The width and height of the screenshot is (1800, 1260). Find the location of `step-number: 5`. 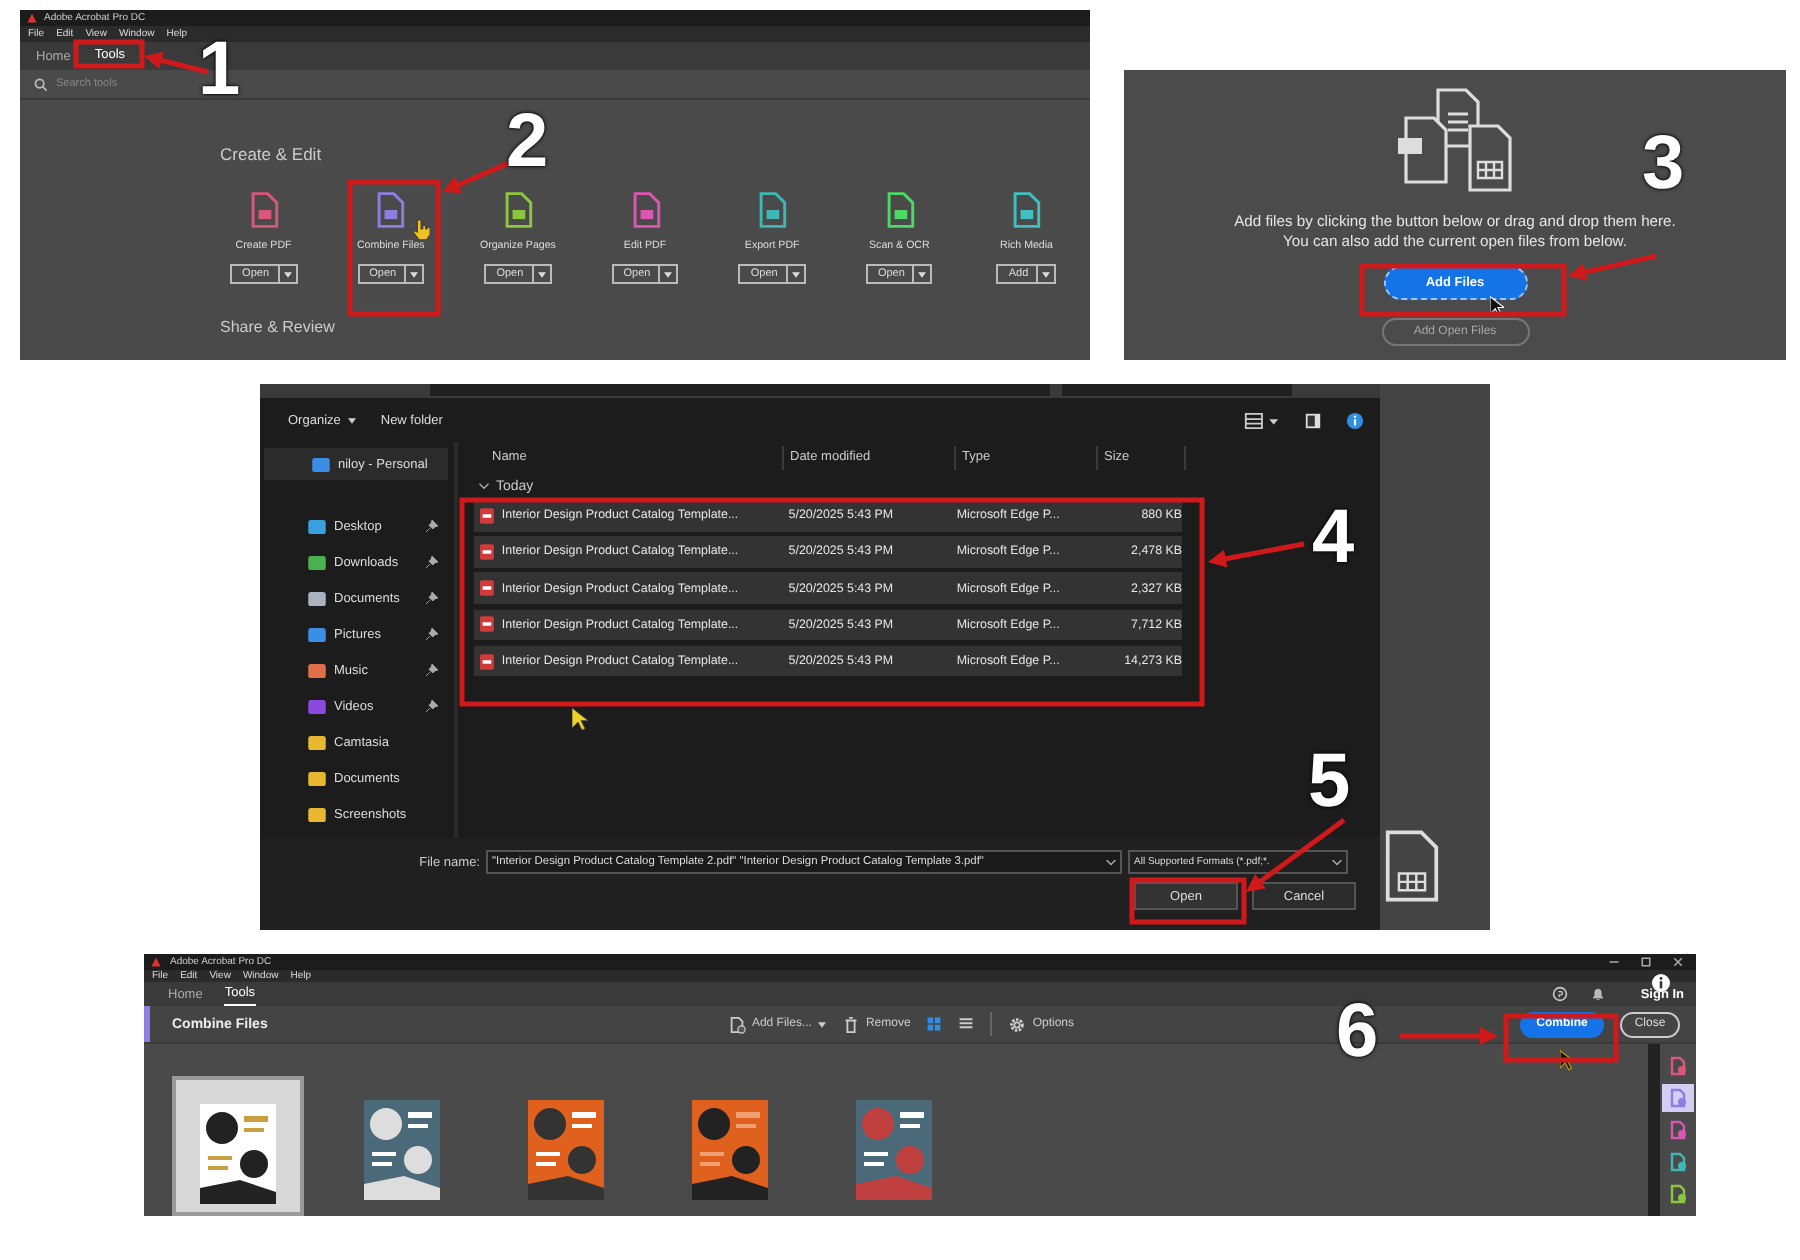

step-number: 5 is located at coordinates (1329, 782).